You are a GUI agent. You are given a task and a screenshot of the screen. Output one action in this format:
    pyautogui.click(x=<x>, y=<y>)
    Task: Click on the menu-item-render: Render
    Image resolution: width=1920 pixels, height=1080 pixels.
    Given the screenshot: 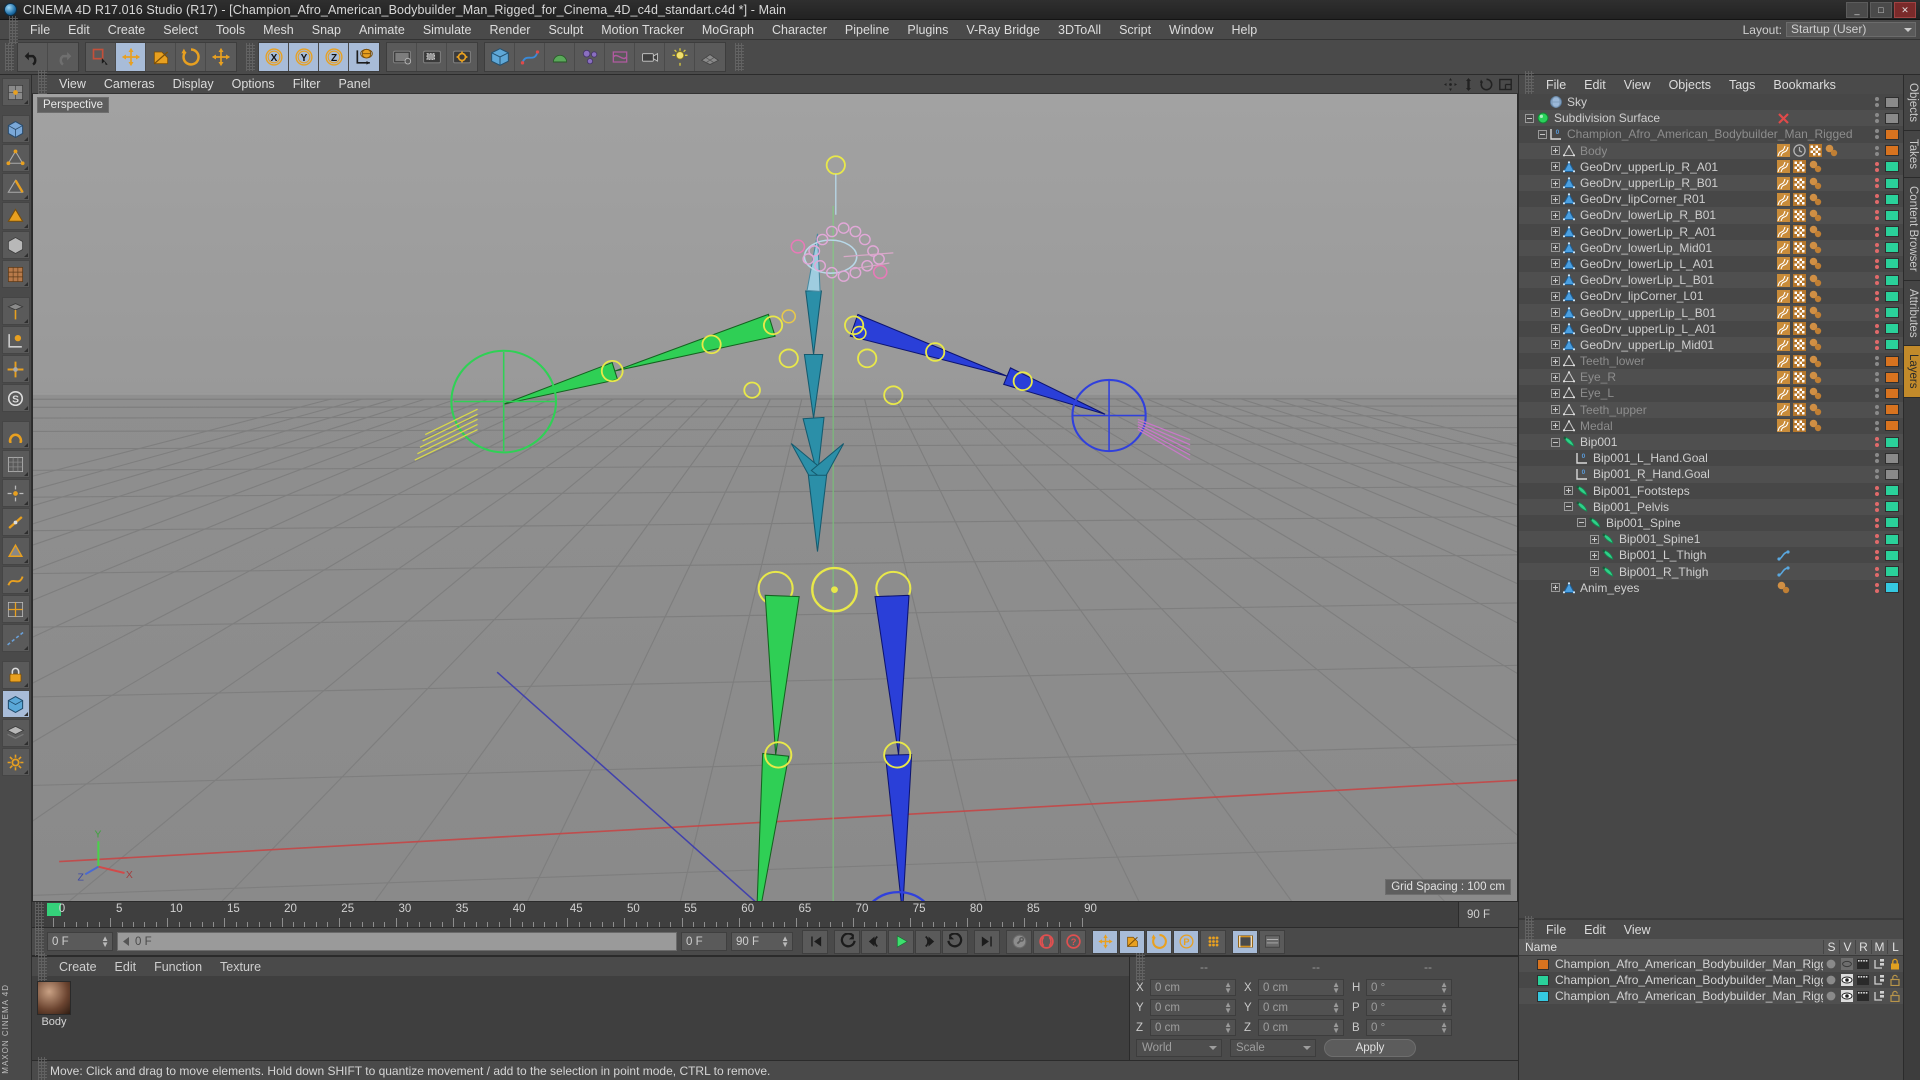 What is the action you would take?
    pyautogui.click(x=509, y=30)
    